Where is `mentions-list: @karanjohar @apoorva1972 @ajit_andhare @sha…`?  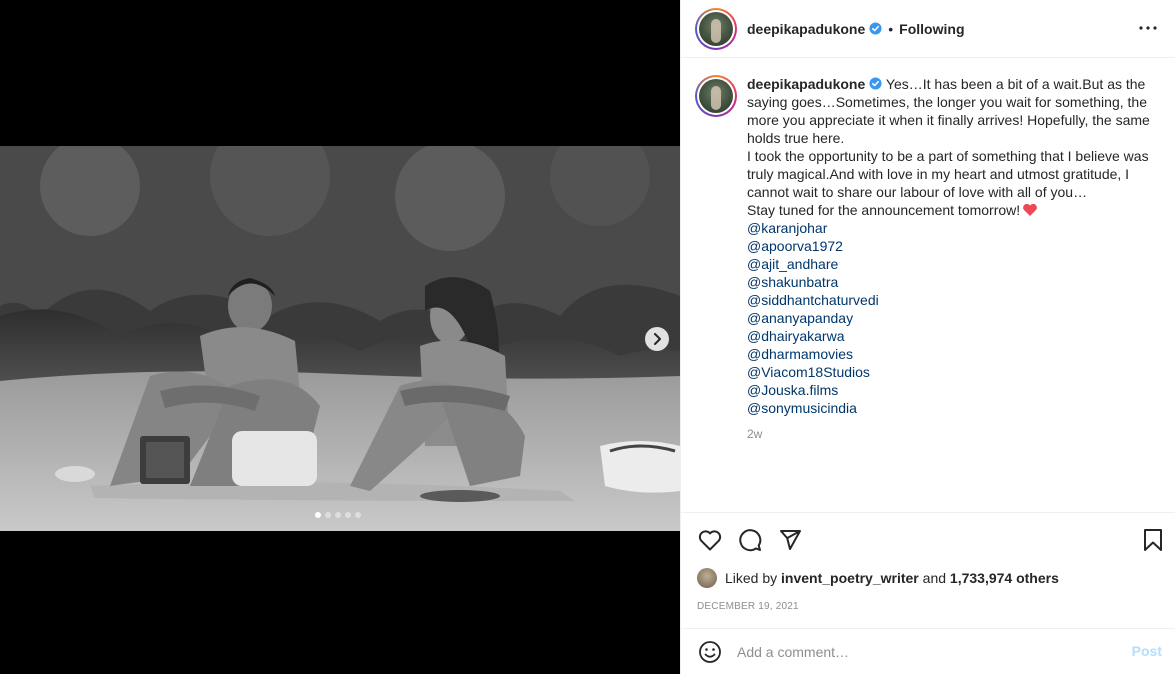 mentions-list: @karanjohar @apoorva1972 @ajit_andhare @sha… is located at coordinates (953, 318).